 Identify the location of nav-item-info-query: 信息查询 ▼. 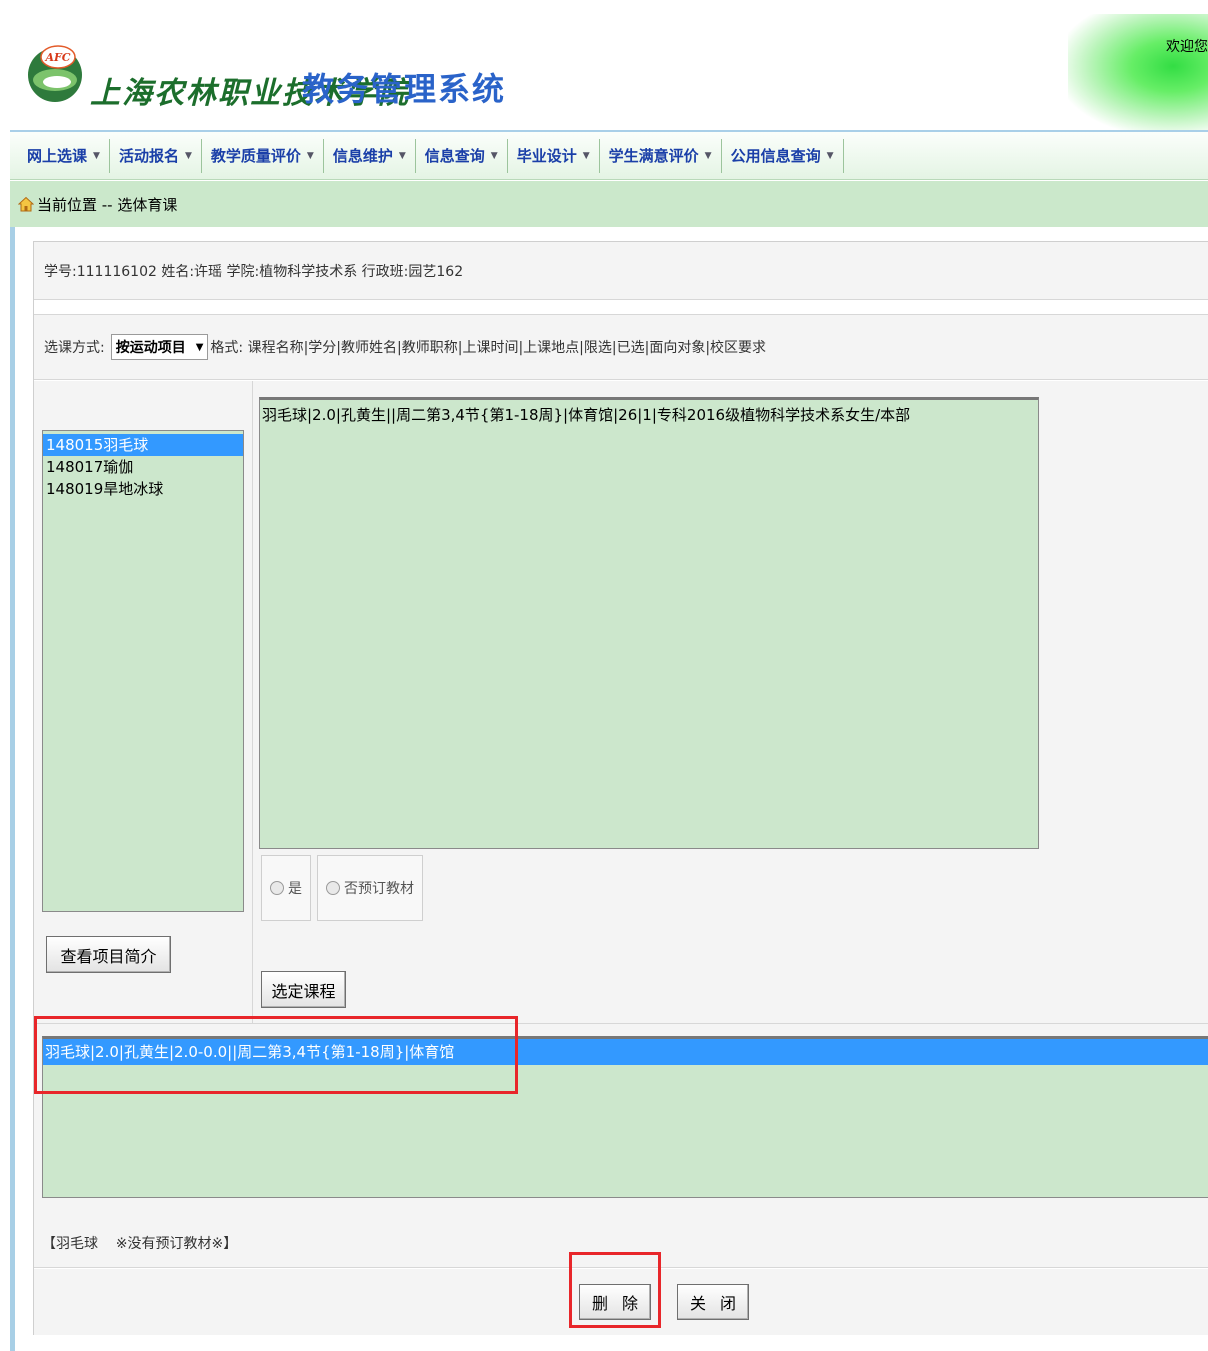
(462, 155).